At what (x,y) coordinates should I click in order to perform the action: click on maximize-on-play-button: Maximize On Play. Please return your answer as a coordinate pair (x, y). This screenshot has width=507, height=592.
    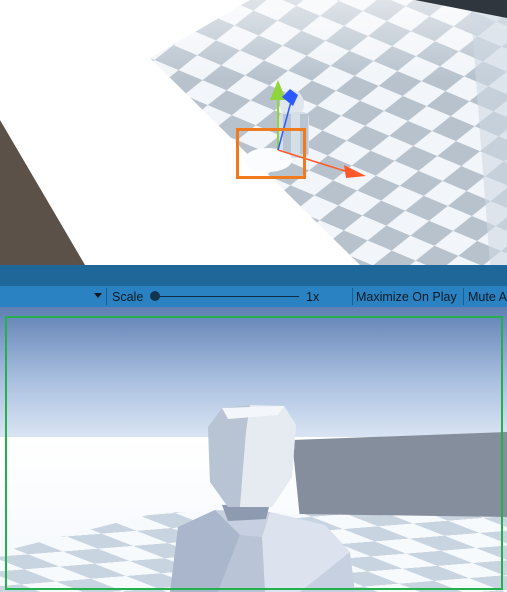
    Looking at the image, I should click on (406, 296).